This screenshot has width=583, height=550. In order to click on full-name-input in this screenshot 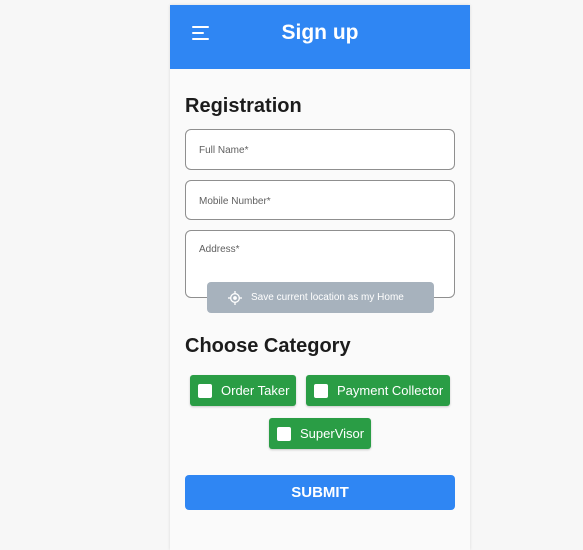, I will do `click(319, 150)`.